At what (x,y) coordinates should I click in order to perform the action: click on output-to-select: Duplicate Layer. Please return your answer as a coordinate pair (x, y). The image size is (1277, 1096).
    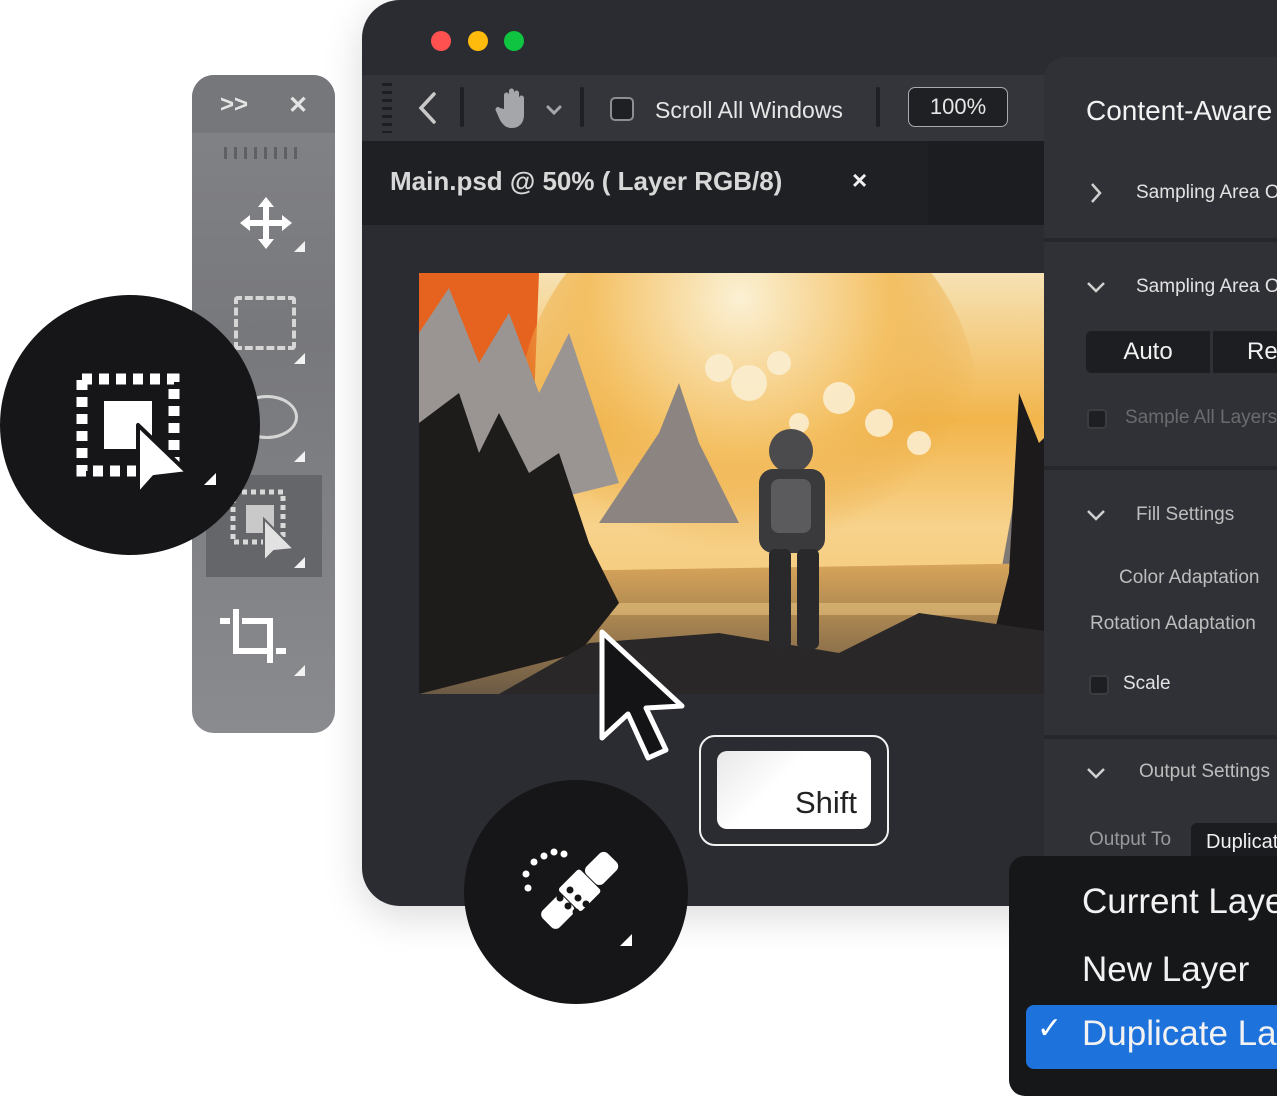
    Looking at the image, I should click on (1234, 840).